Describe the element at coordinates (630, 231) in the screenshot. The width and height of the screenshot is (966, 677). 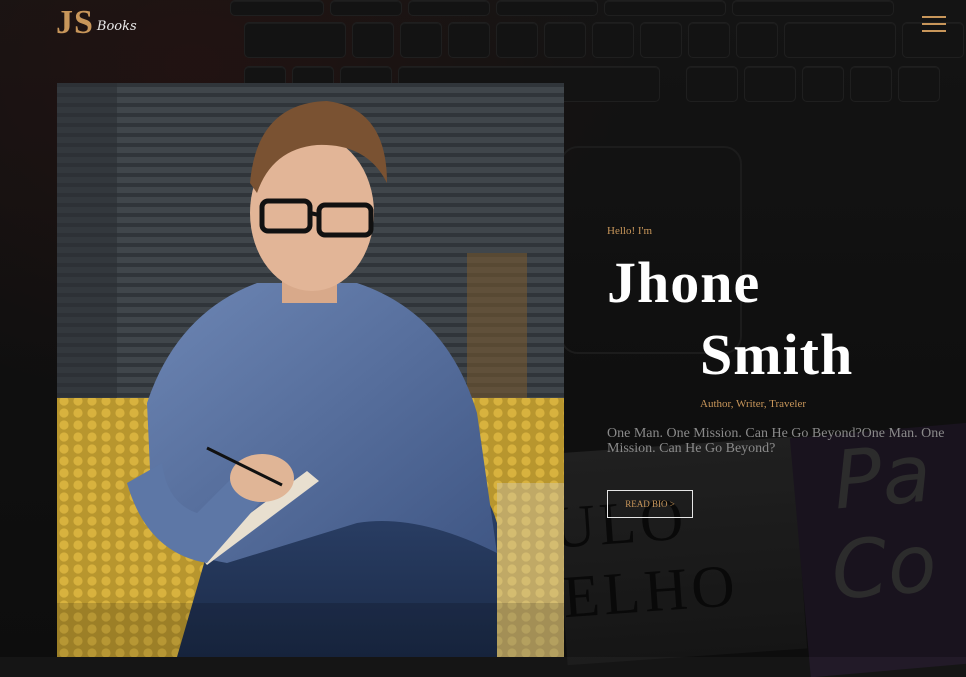
I see `greeting-text: Hello! I'm` at that location.